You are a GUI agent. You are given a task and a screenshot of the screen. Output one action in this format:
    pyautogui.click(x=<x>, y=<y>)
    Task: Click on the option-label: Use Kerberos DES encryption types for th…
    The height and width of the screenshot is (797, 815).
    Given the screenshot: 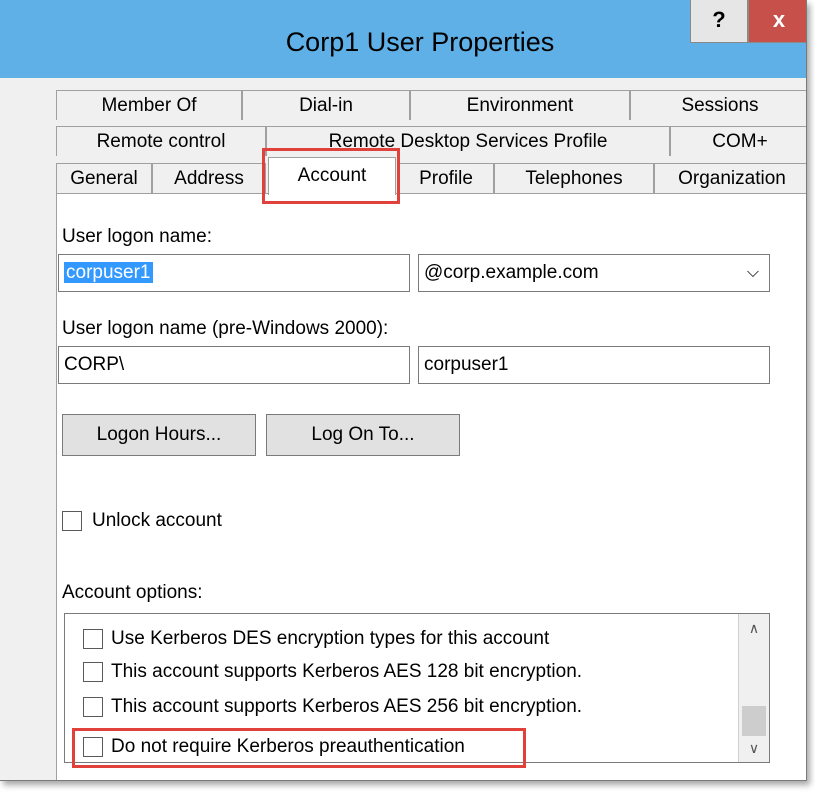 What is the action you would take?
    pyautogui.click(x=330, y=638)
    